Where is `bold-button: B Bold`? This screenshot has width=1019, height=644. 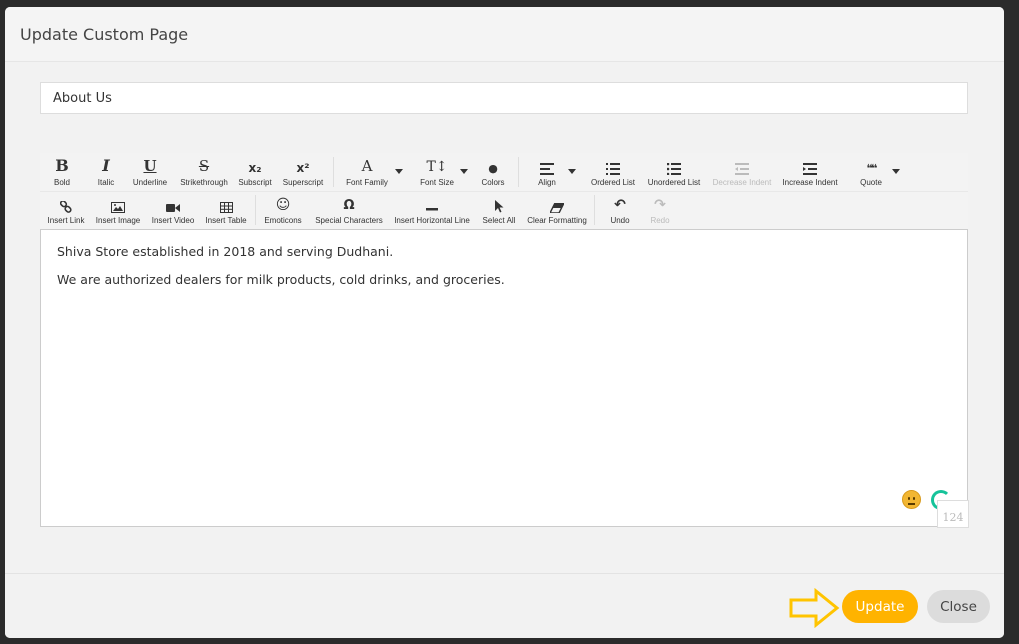 bold-button: B Bold is located at coordinates (62, 172).